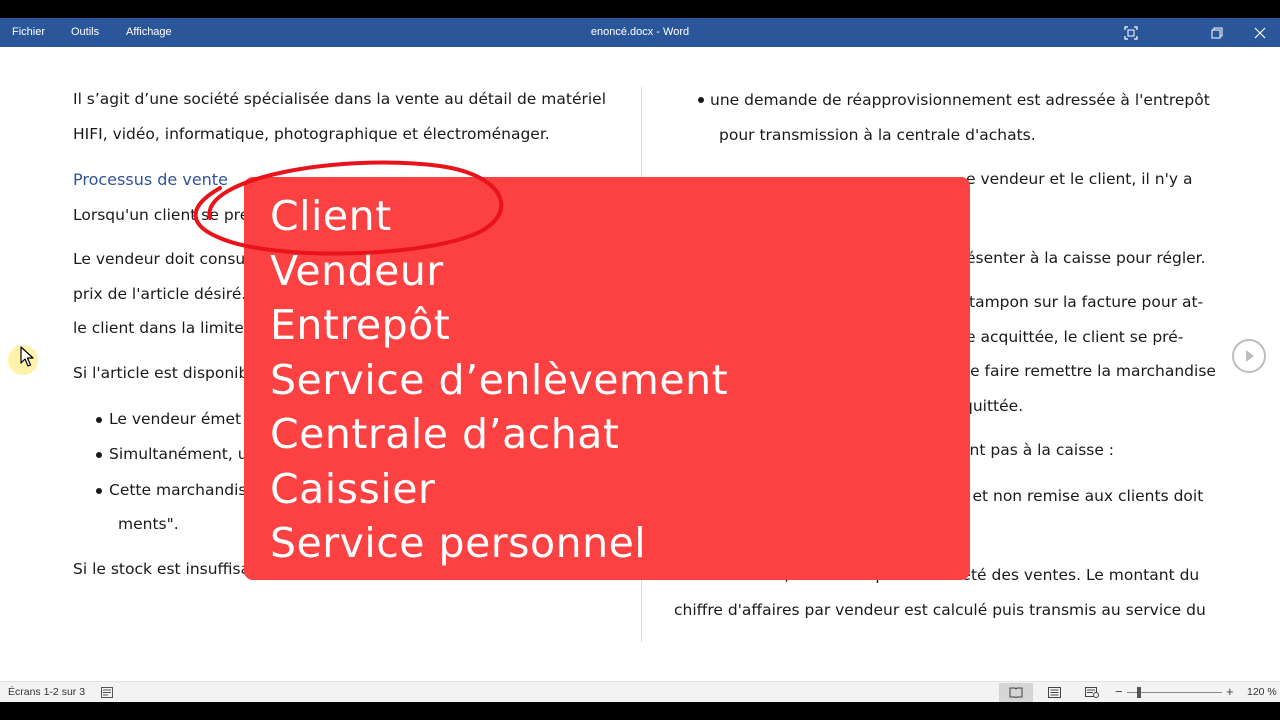 The image size is (1280, 720). I want to click on paragraph-text: quittée., so click(993, 406).